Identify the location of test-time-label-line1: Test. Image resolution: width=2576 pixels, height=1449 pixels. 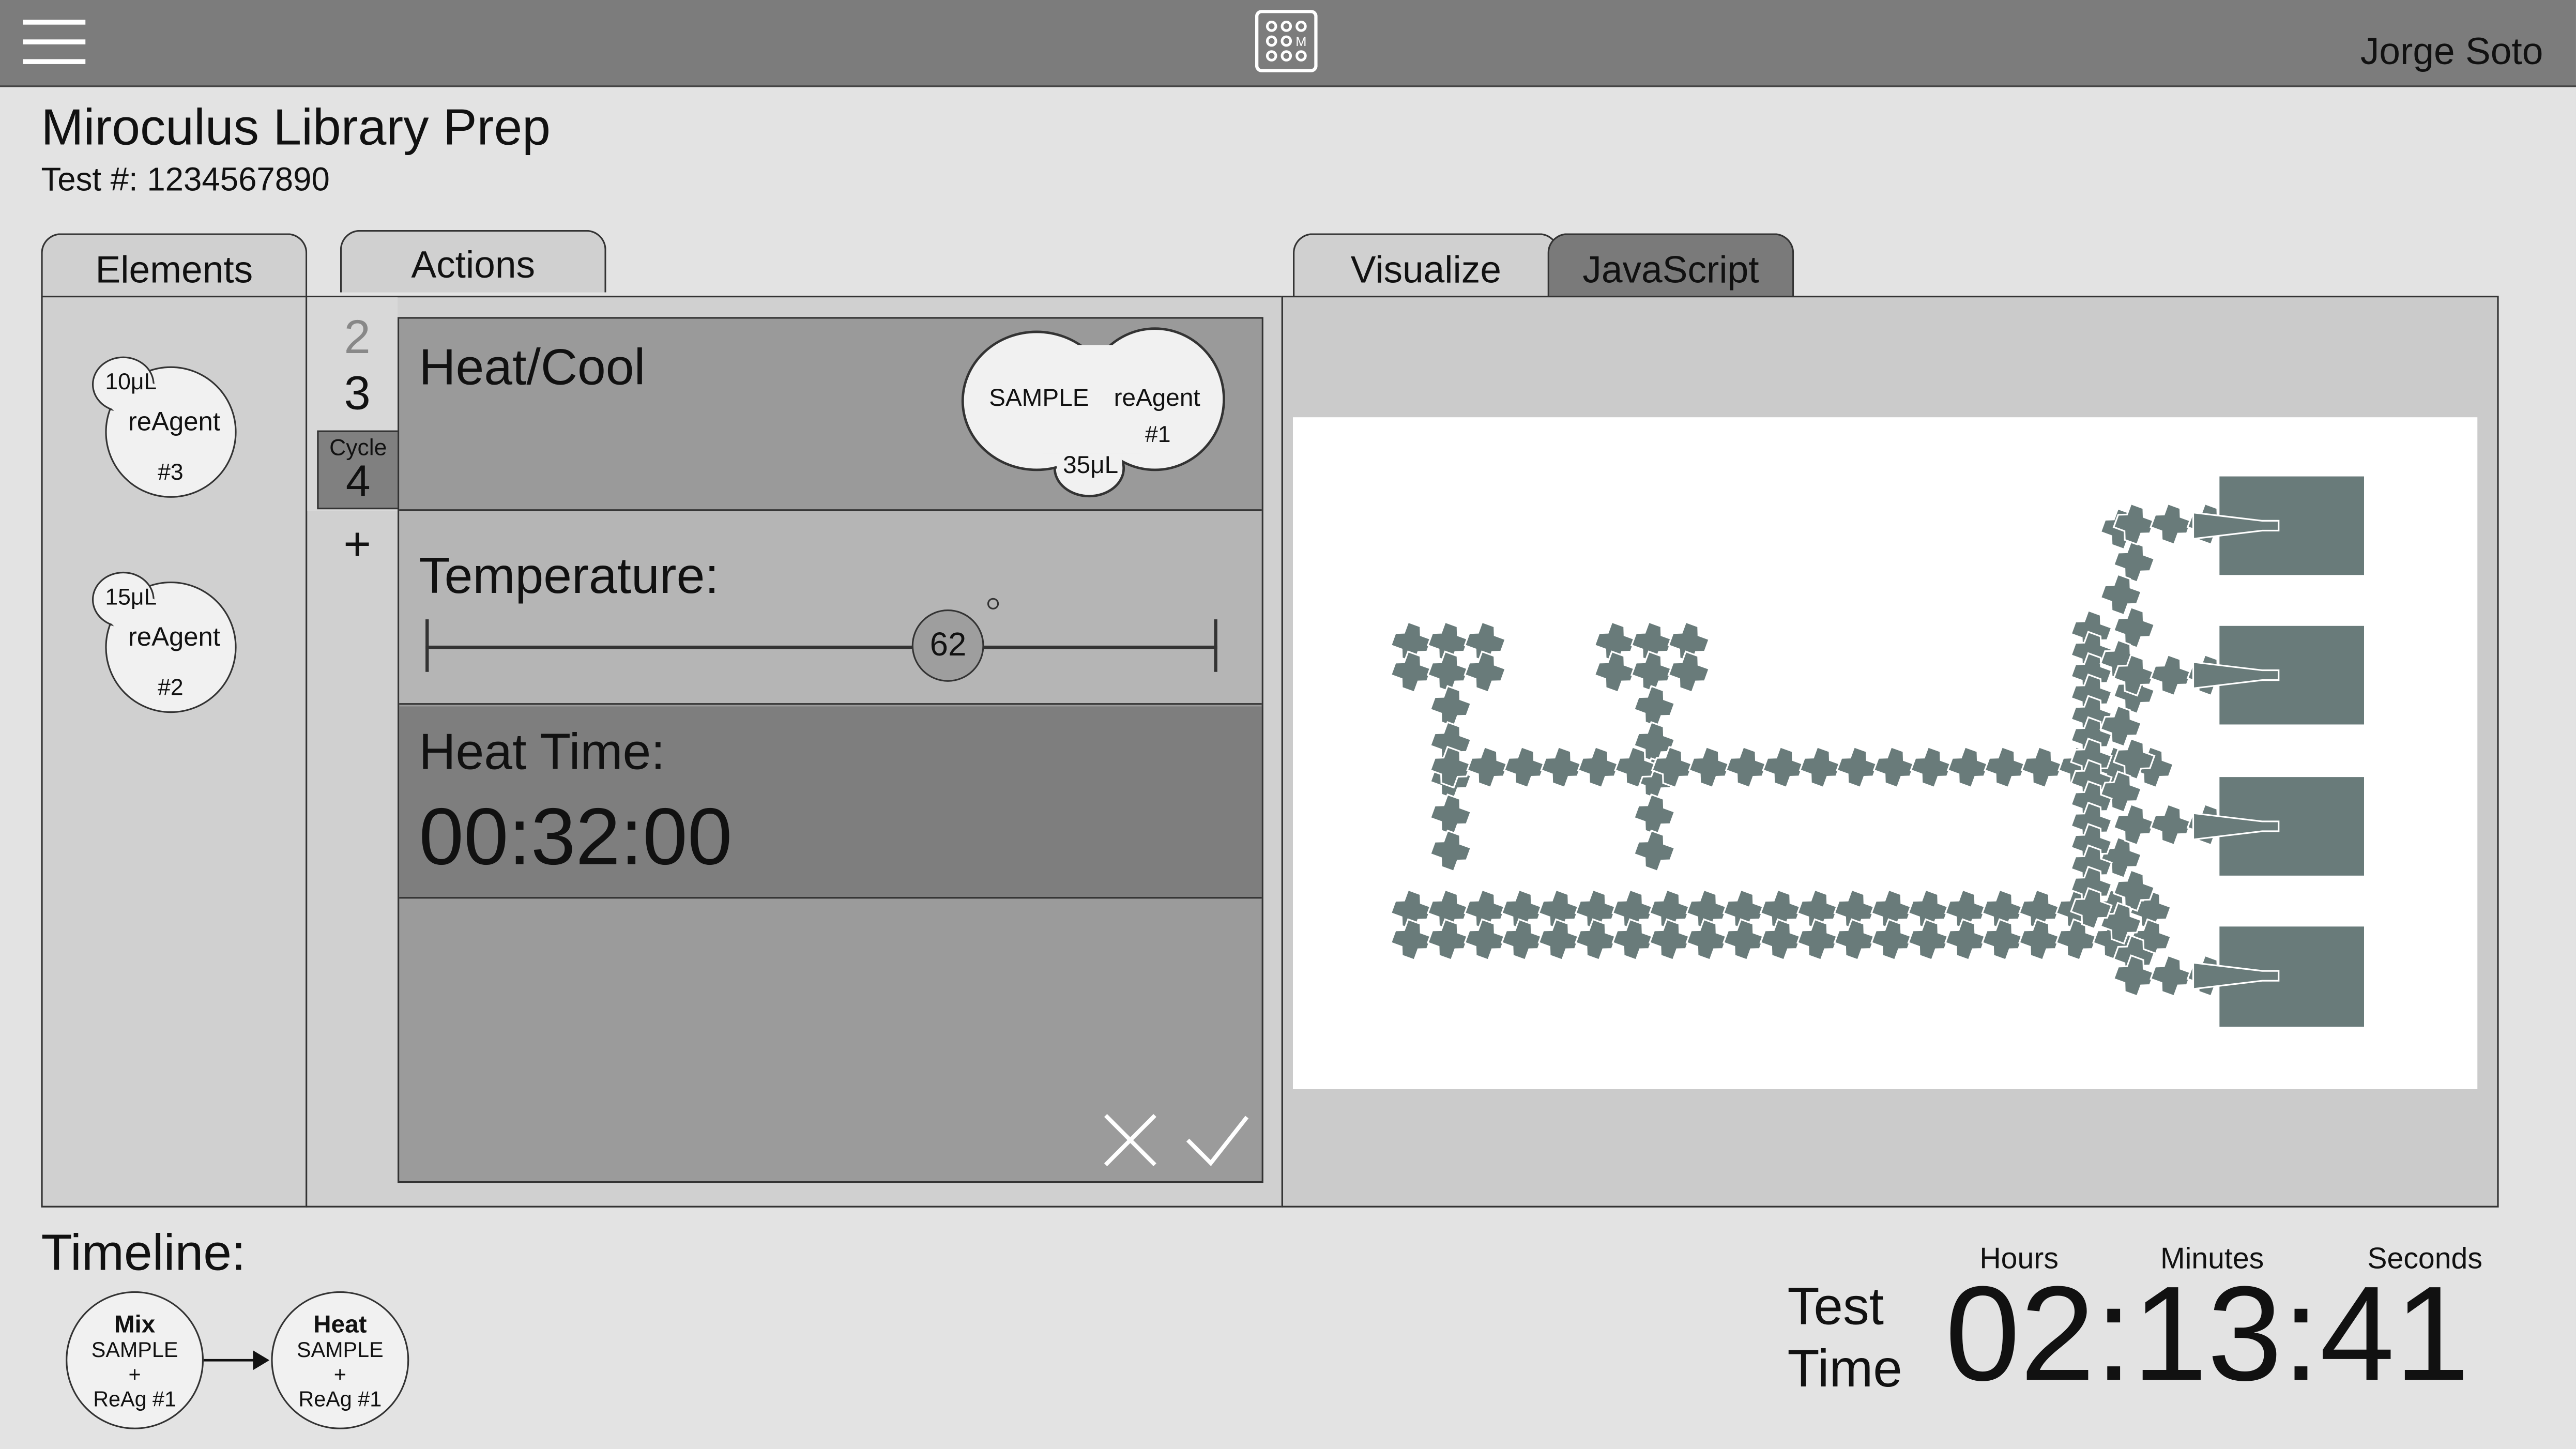
(1835, 1306).